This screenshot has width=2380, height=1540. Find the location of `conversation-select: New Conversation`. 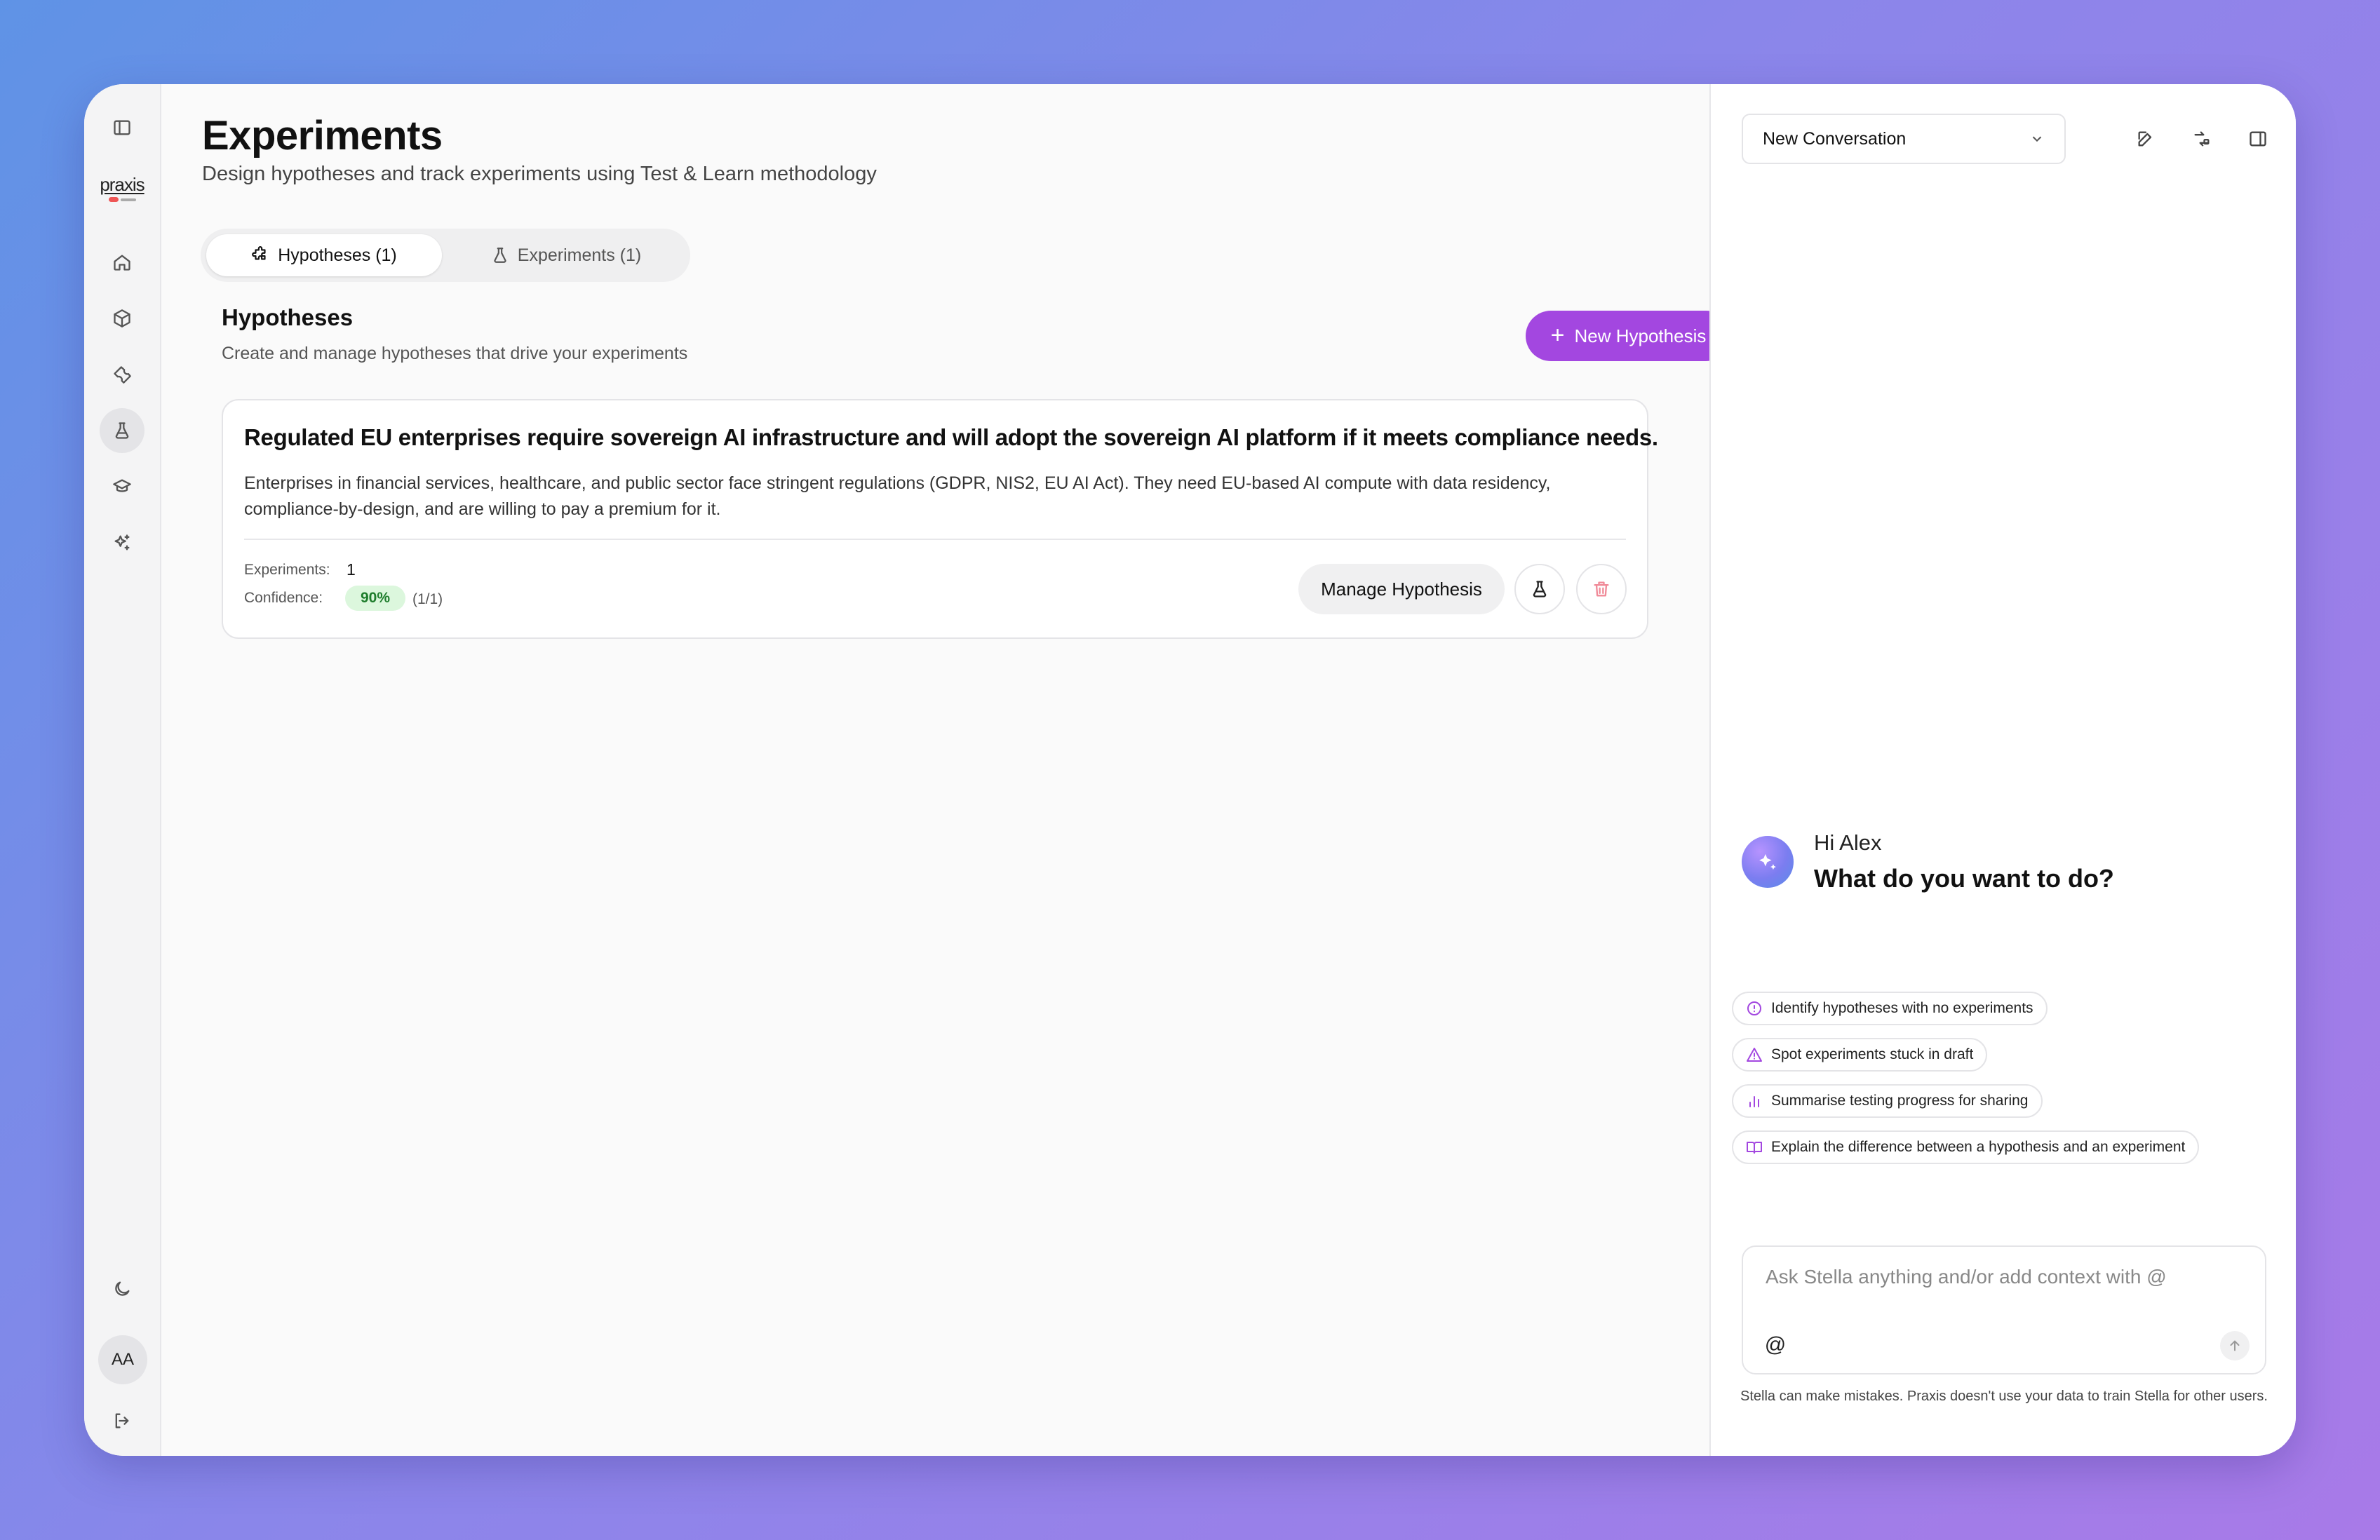

conversation-select: New Conversation is located at coordinates (1904, 139).